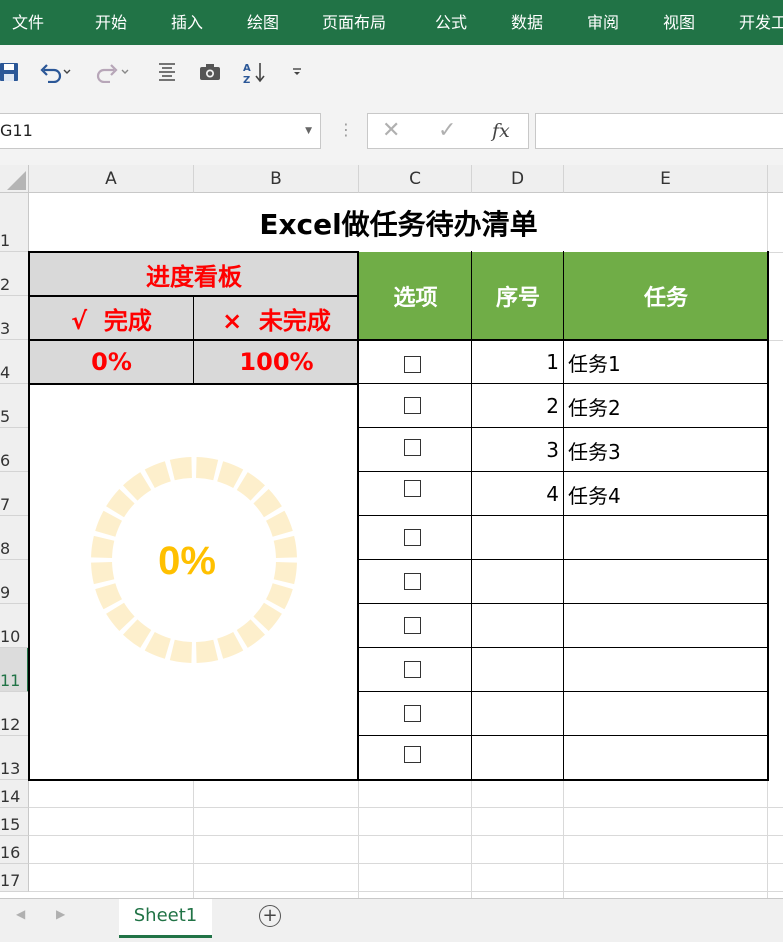 This screenshot has width=783, height=942. Describe the element at coordinates (14, 406) in the screenshot. I see `row-header-5: 5` at that location.